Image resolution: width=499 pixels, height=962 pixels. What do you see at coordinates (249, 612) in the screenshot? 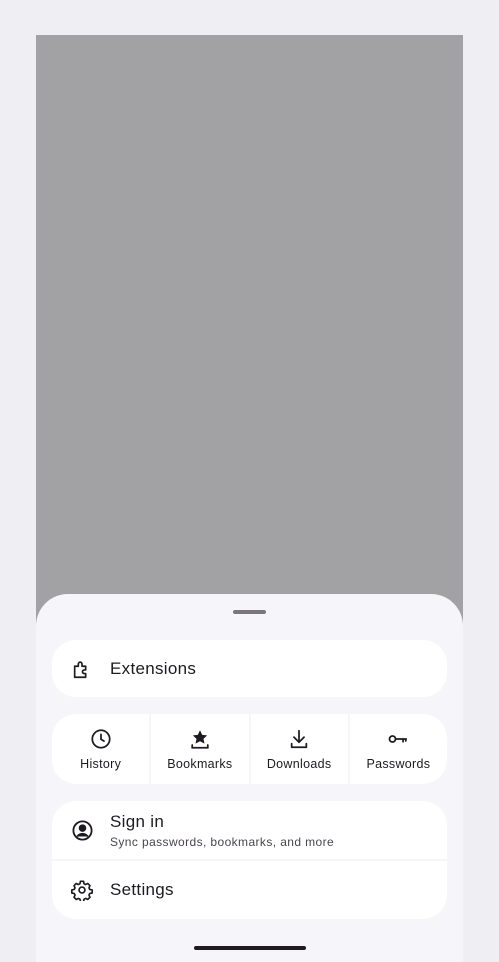
I see `sheet-drag-handle` at bounding box center [249, 612].